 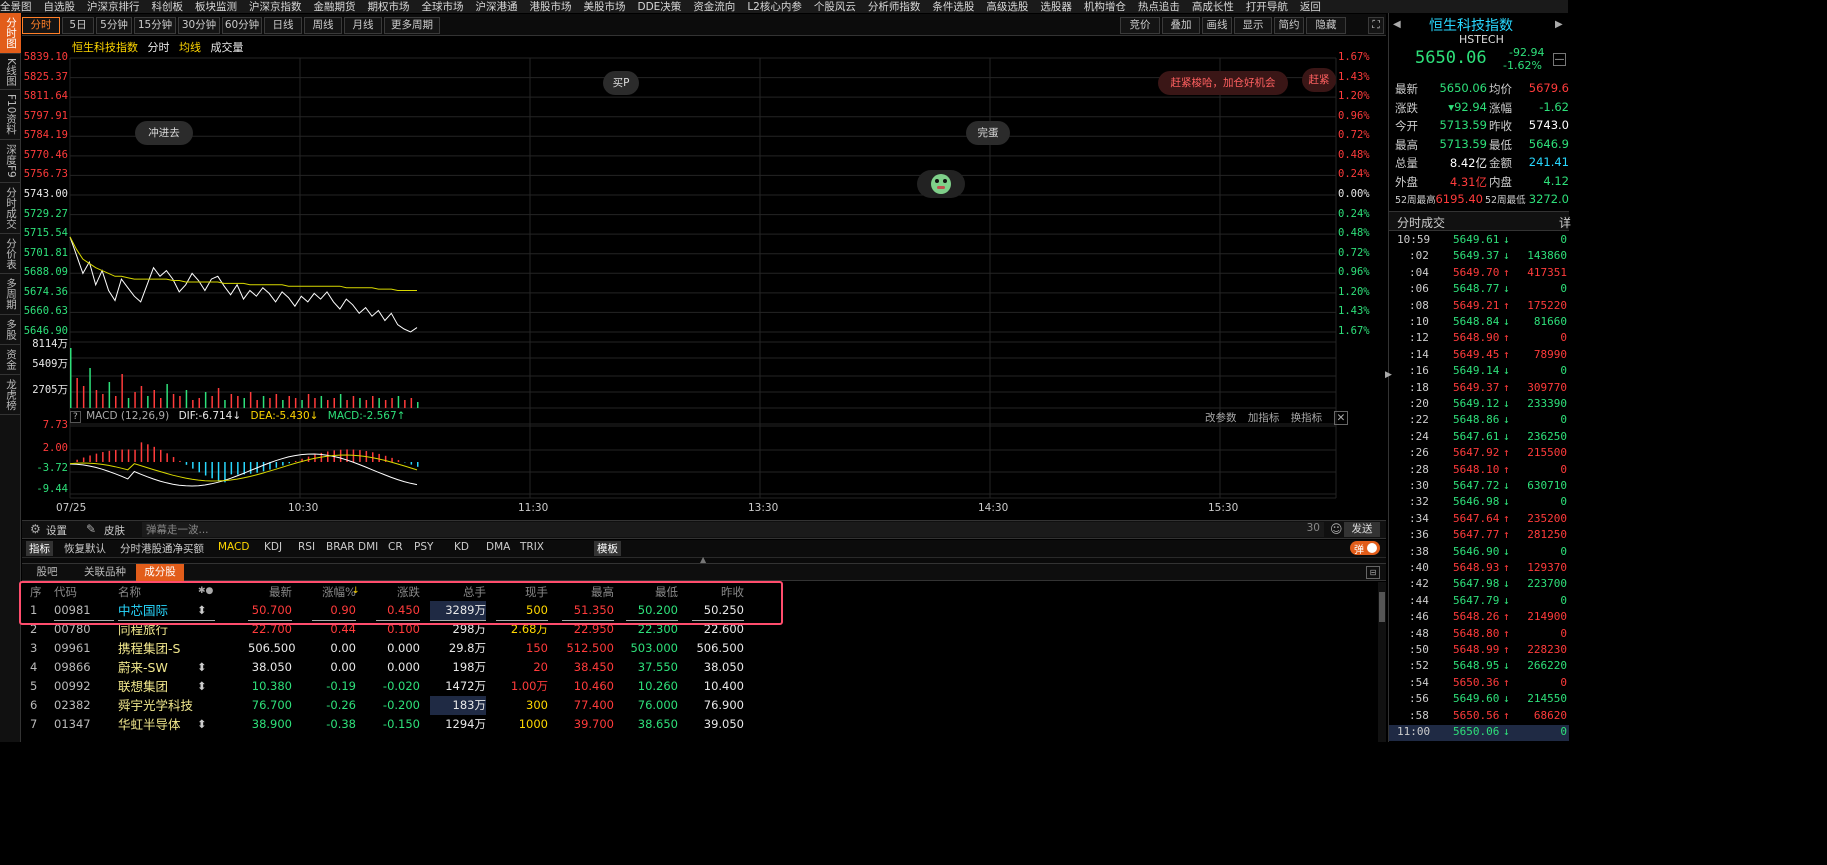 I want to click on prev-stock-icon: ◀, so click(x=1397, y=24).